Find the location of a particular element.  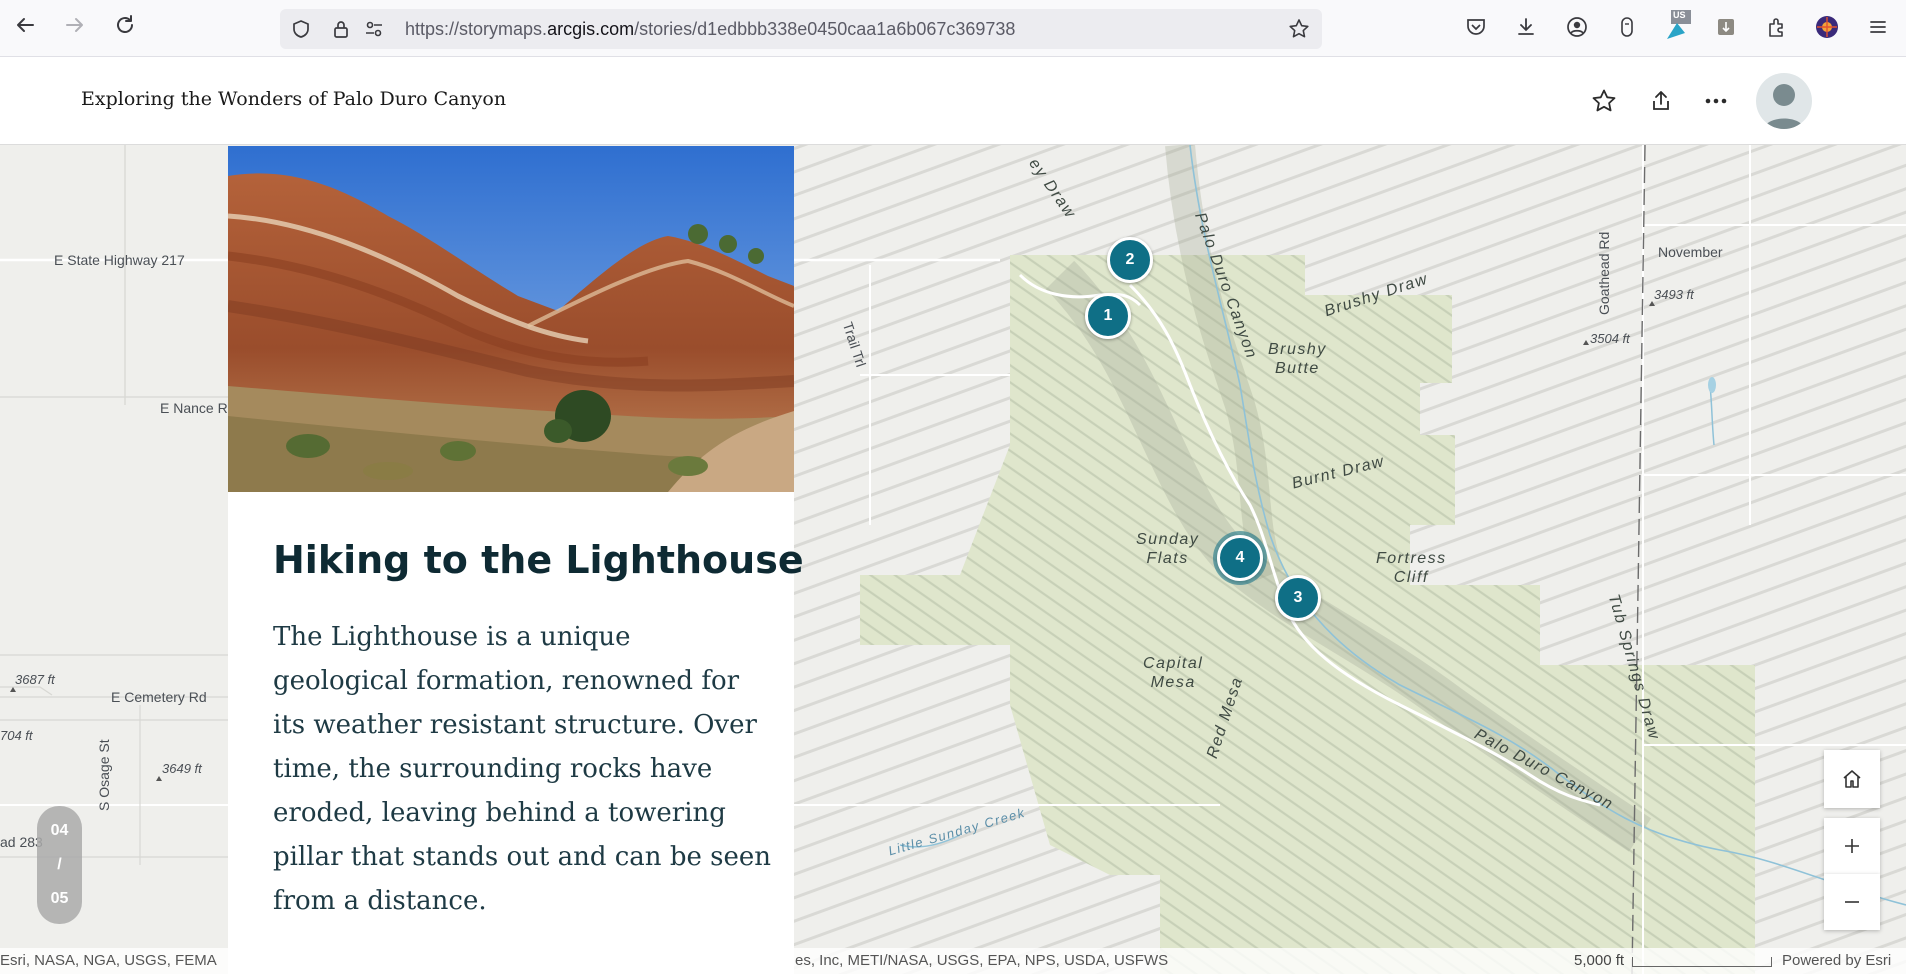

grey-extension-icon is located at coordinates (1726, 27).